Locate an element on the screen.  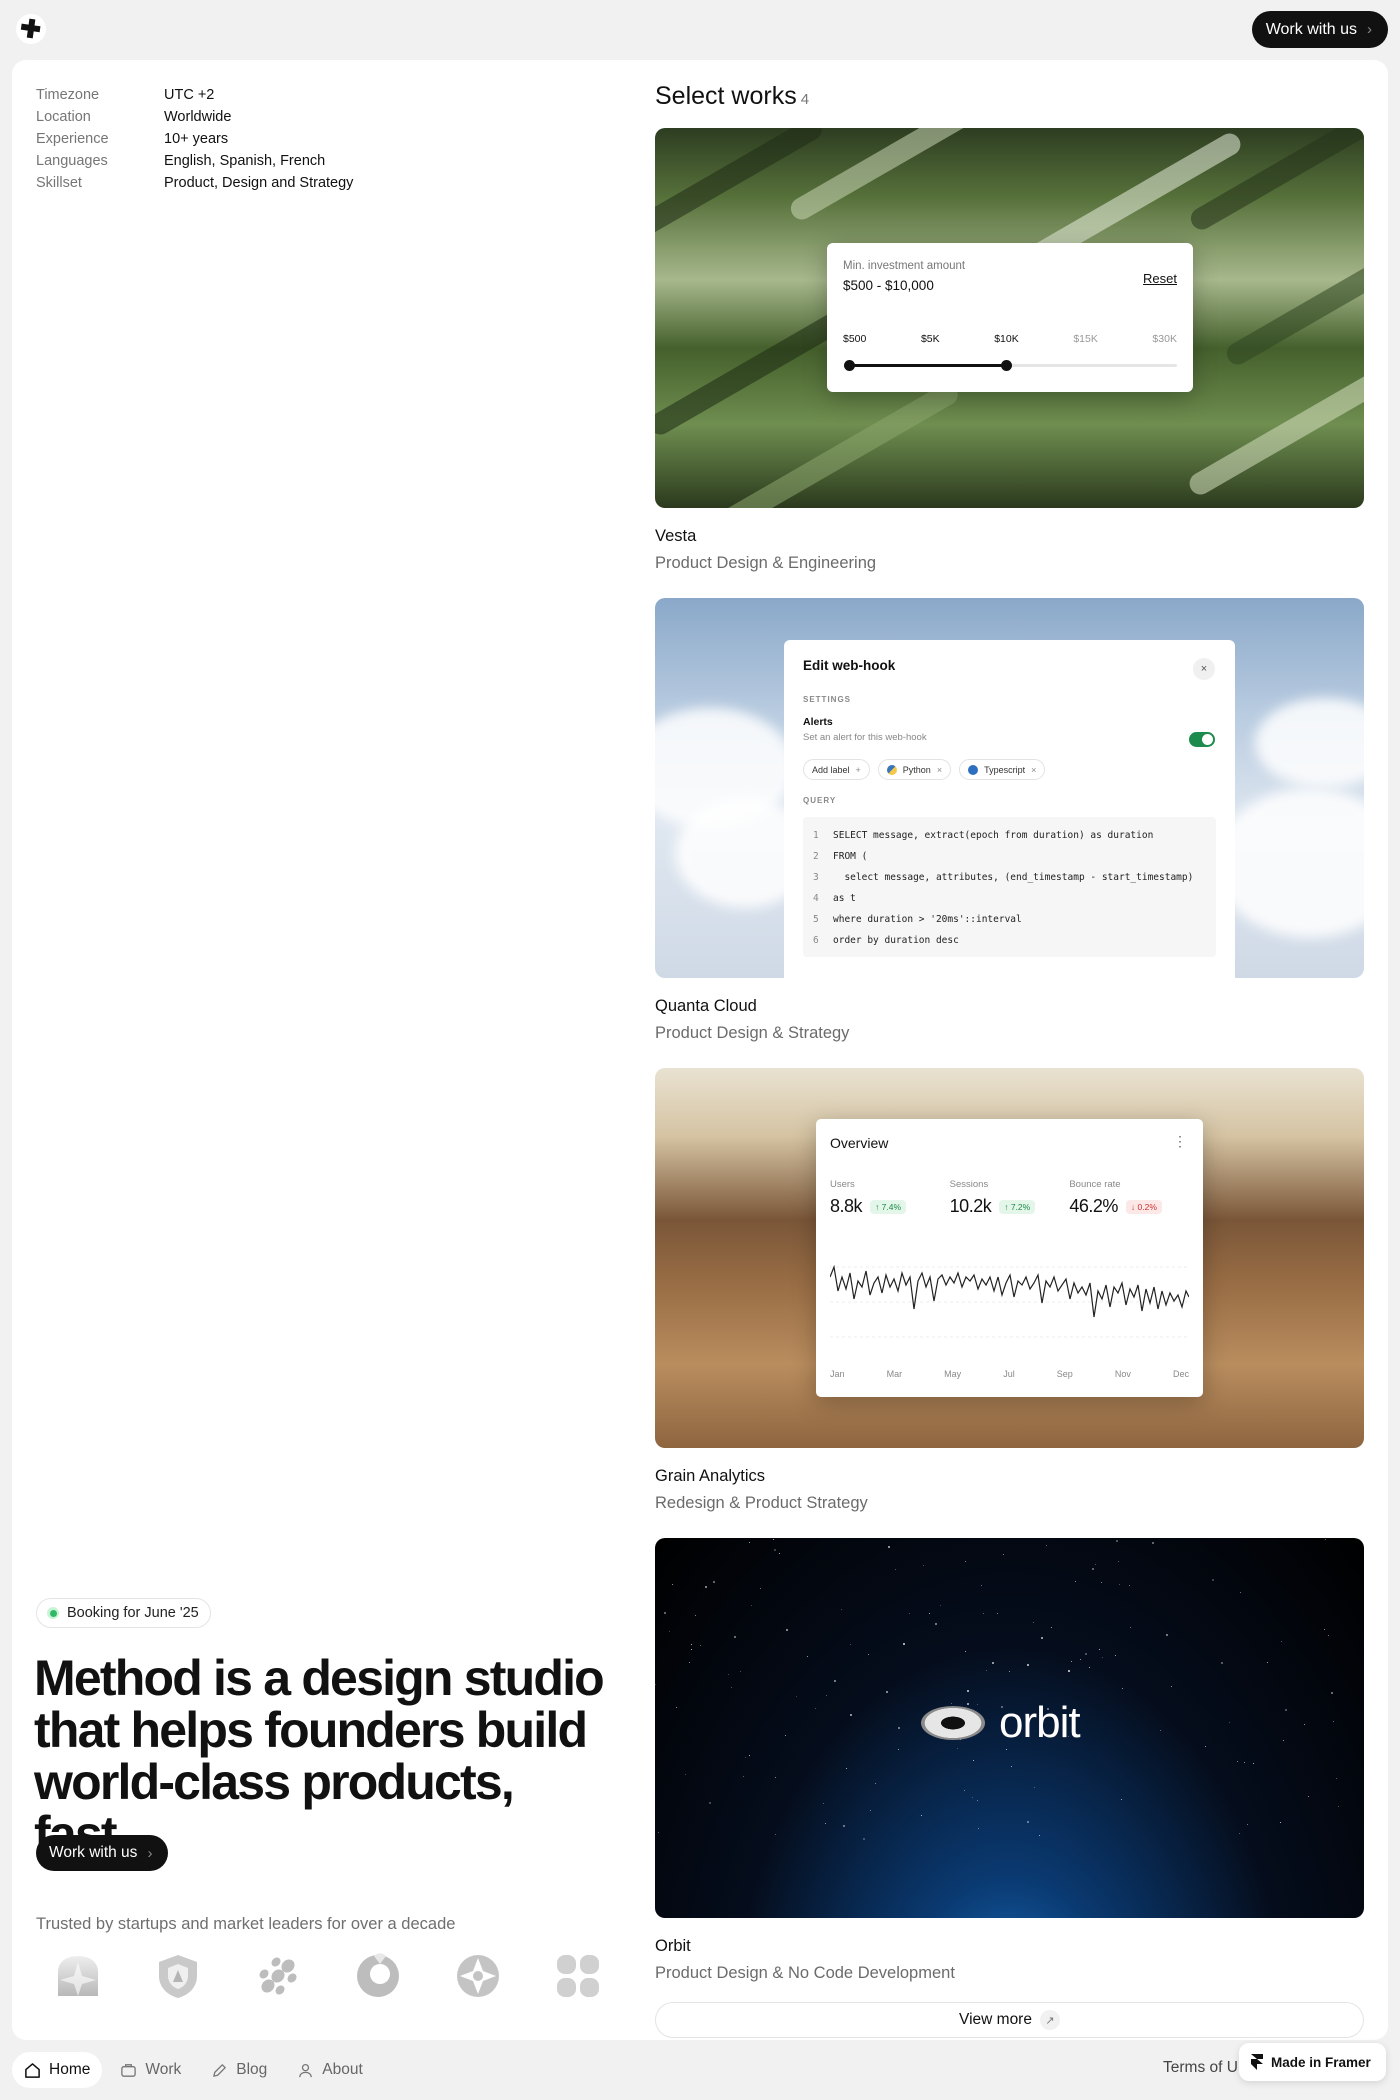
investment-label: Min. investment amount is located at coordinates (904, 266).